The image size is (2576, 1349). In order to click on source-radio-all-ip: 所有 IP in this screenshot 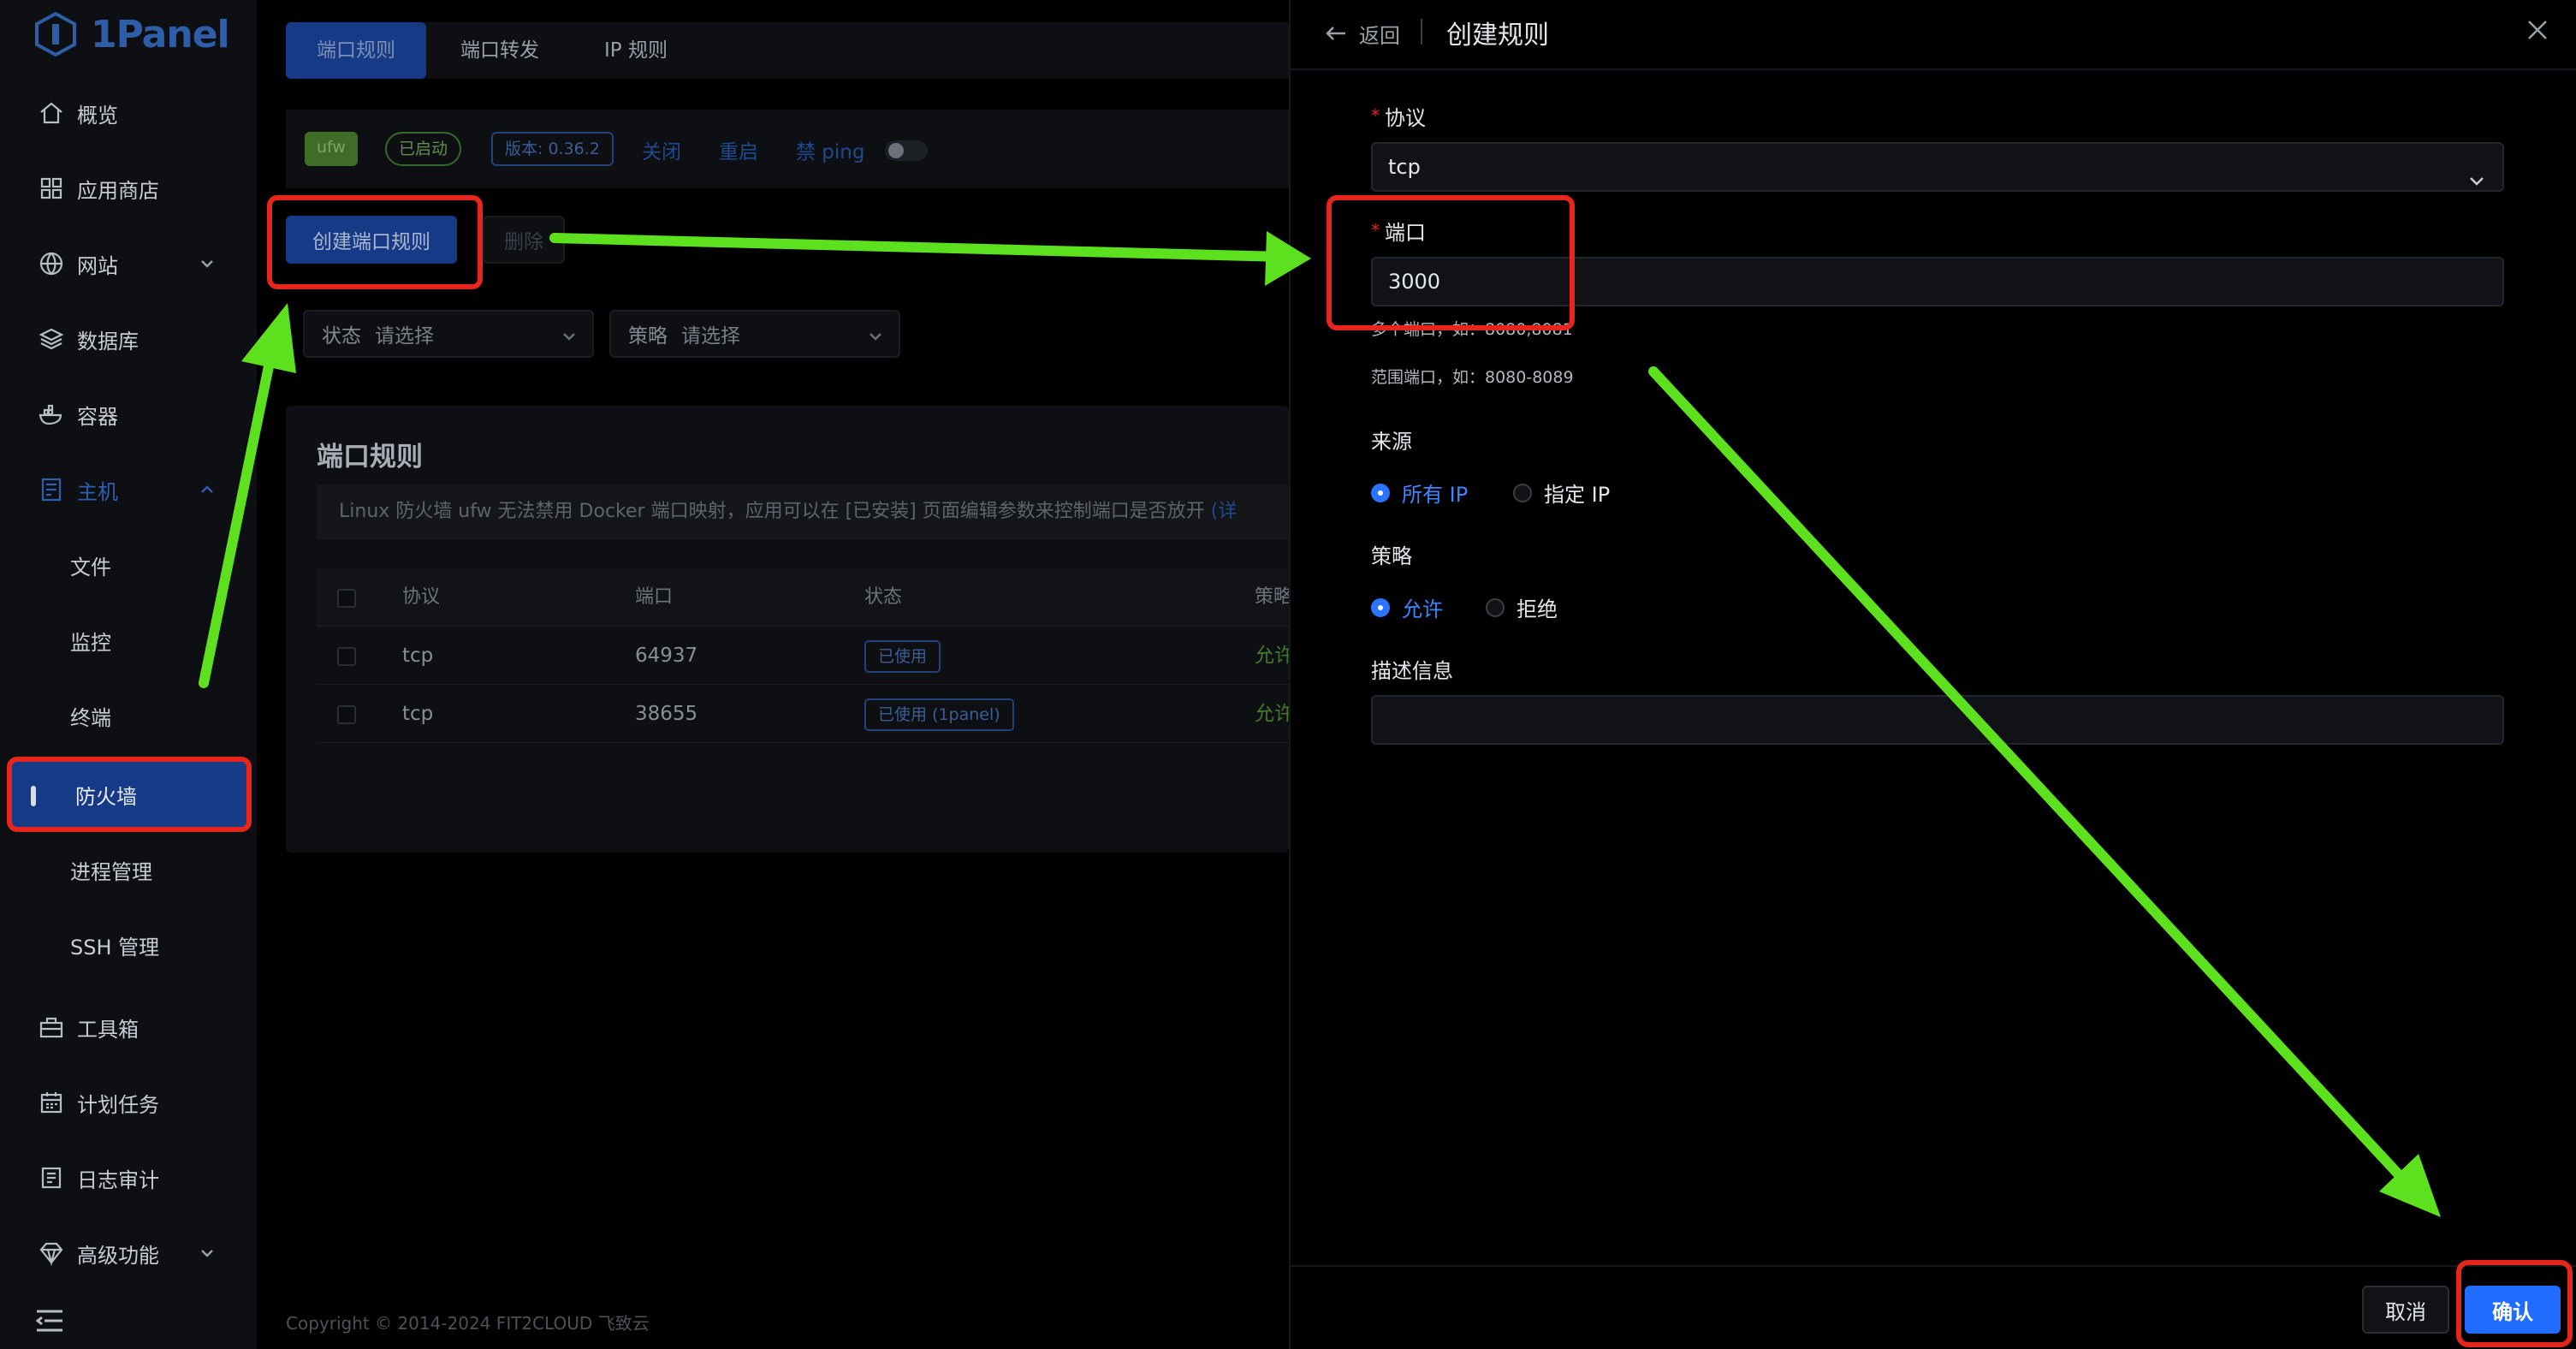, I will do `click(1419, 493)`.